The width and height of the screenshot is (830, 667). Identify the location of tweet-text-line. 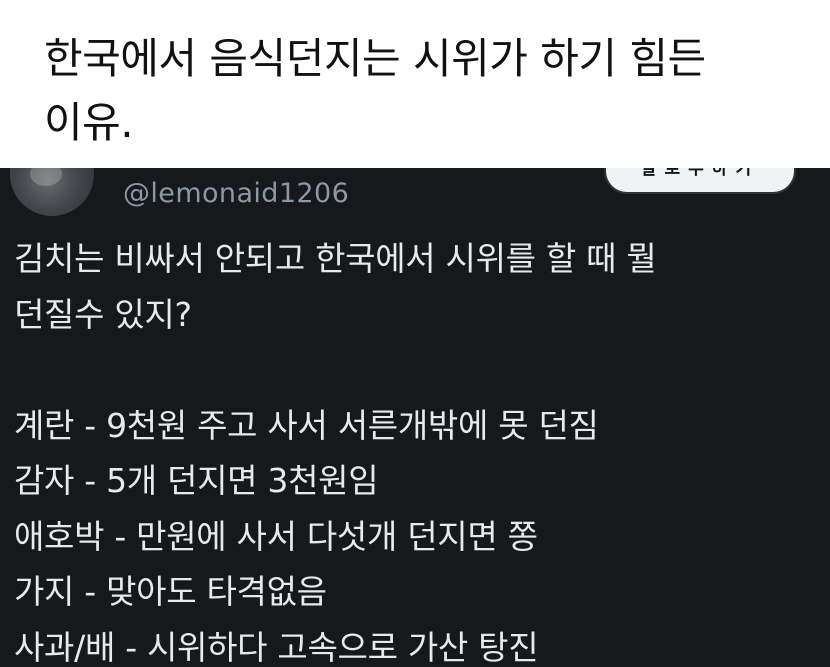
(417, 370).